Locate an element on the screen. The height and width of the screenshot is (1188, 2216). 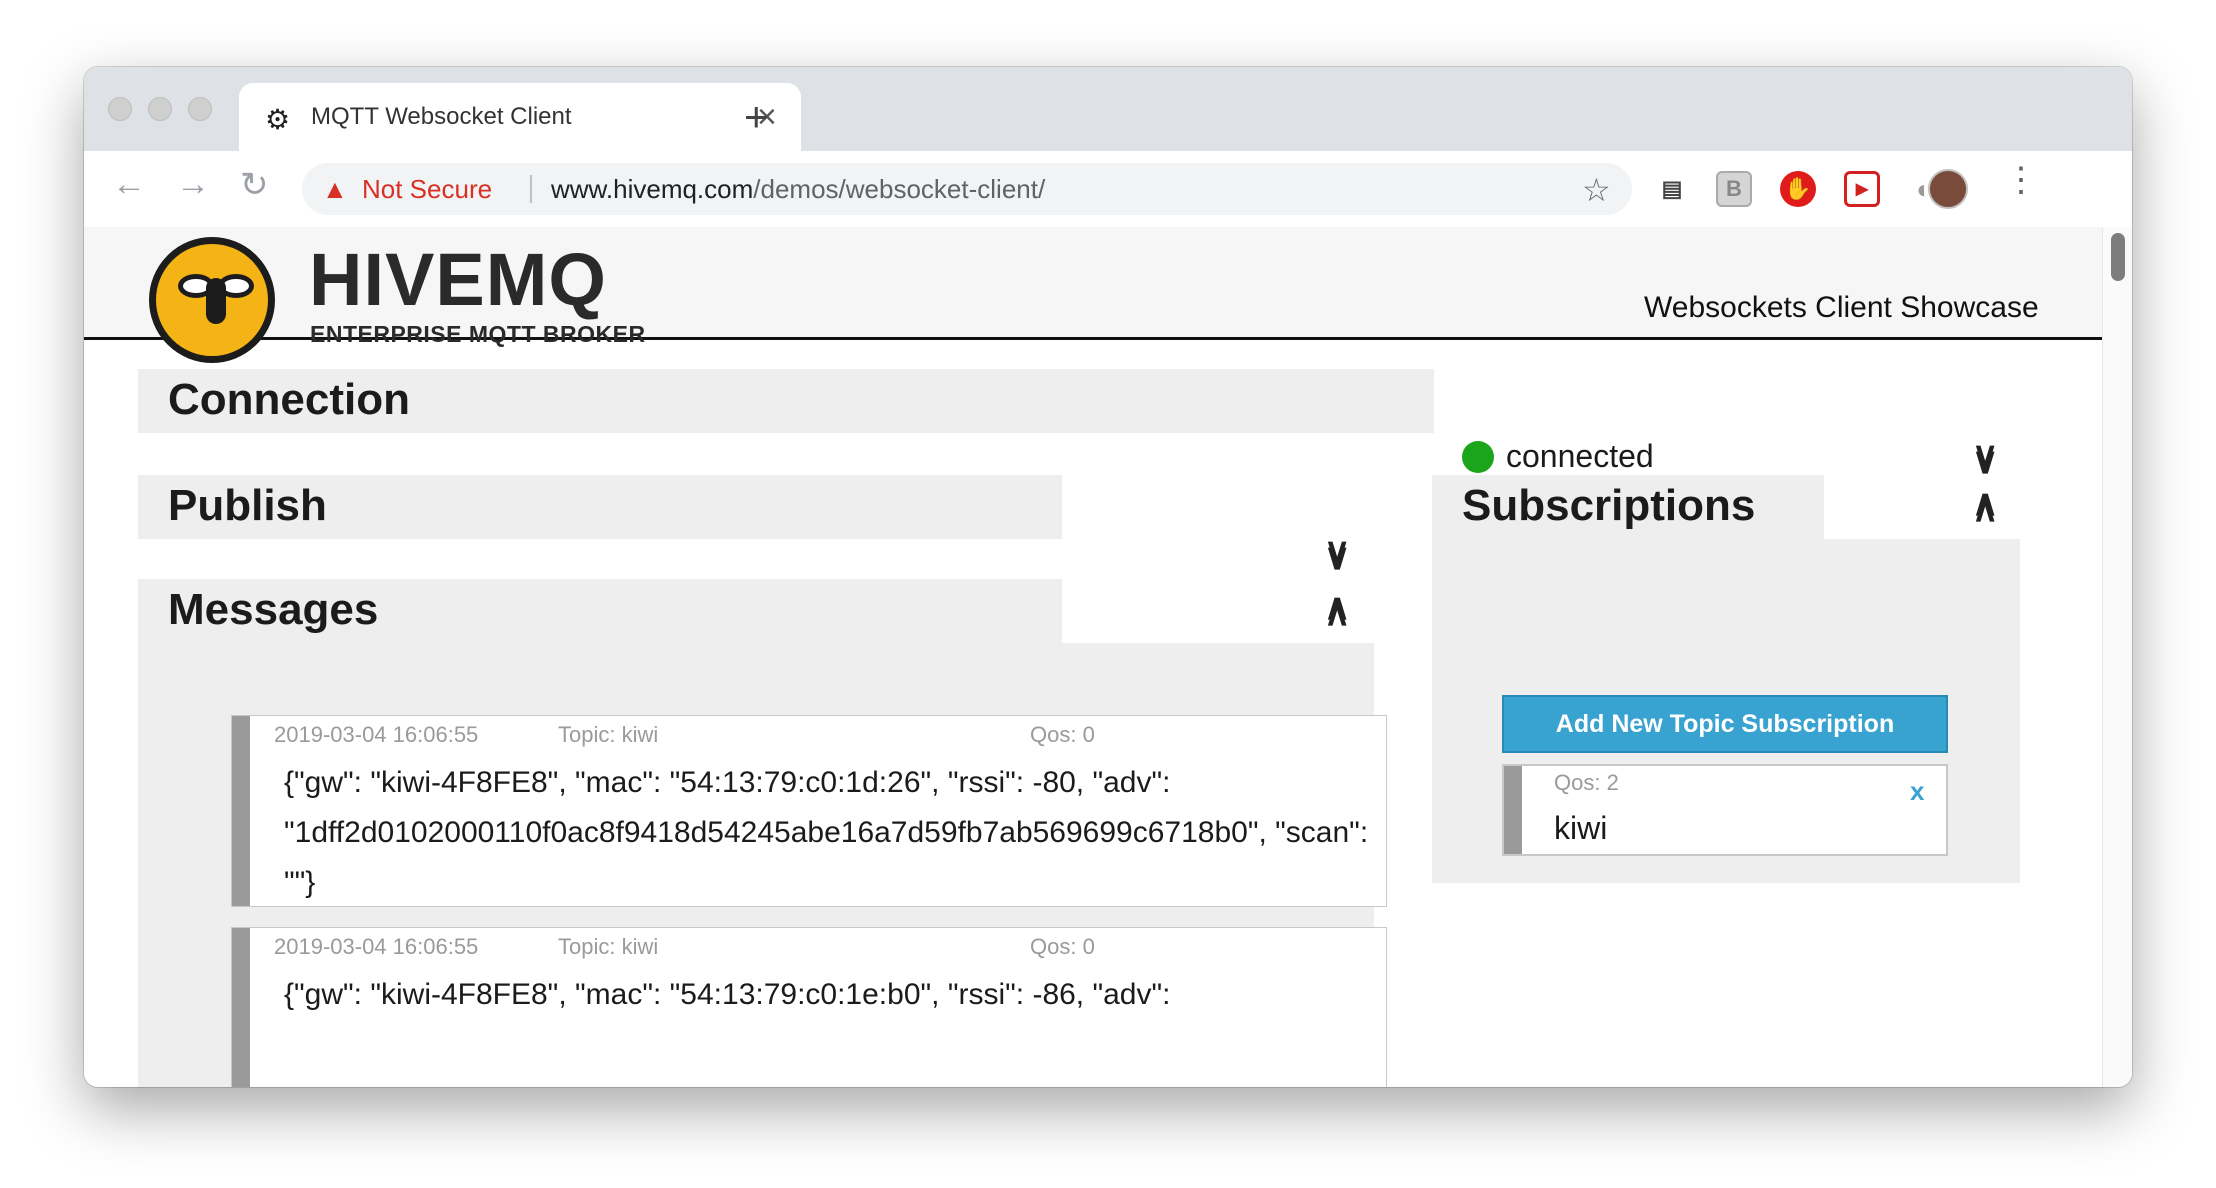
header-title: Websockets Client Showcase is located at coordinates (1841, 307).